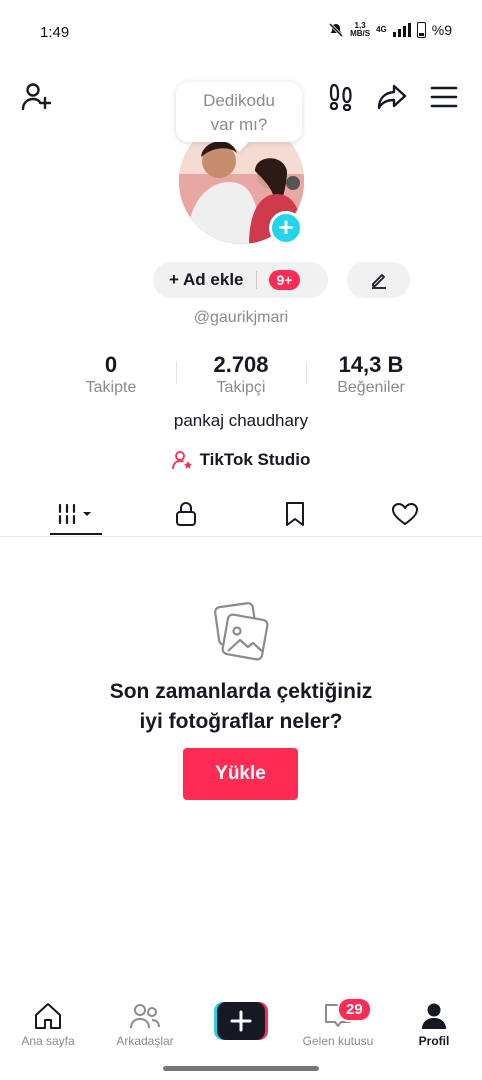  I want to click on lock-icon, so click(186, 514).